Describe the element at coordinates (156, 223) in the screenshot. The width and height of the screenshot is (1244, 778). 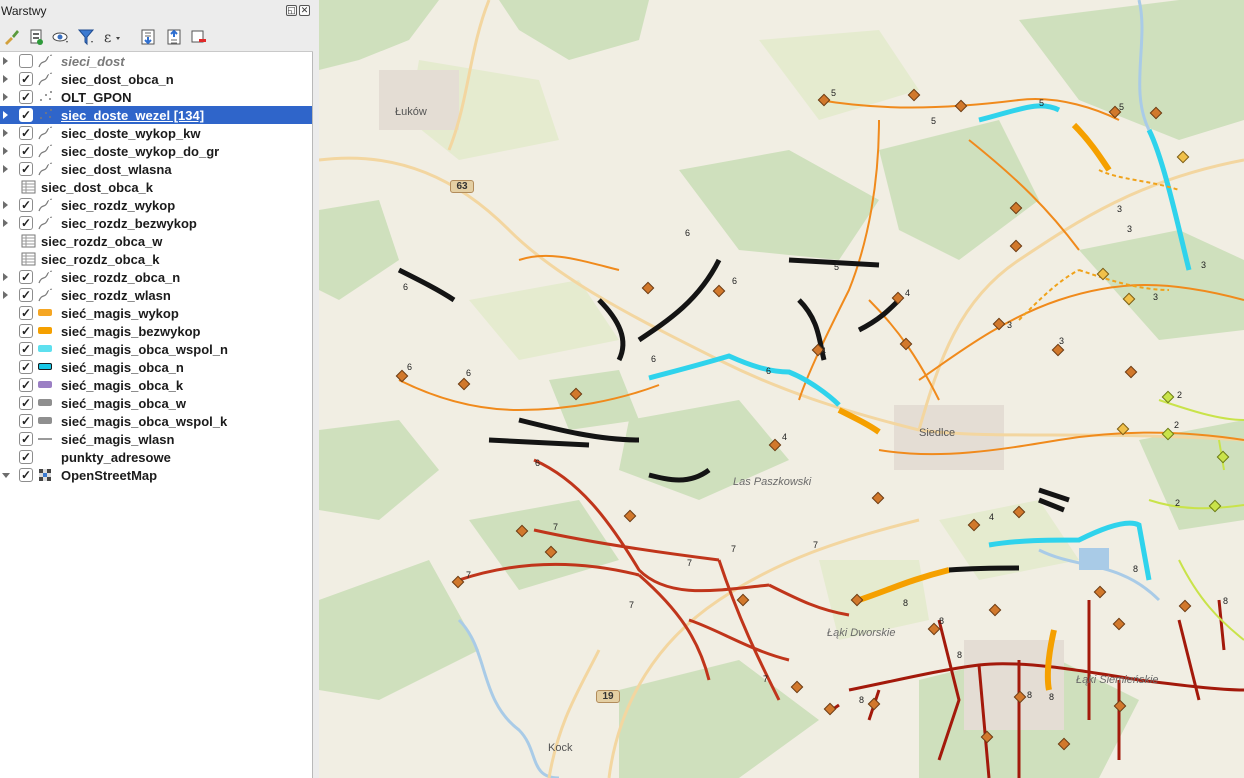
I see `layer-row: ✓ siec_rozdz_bezwykop` at that location.